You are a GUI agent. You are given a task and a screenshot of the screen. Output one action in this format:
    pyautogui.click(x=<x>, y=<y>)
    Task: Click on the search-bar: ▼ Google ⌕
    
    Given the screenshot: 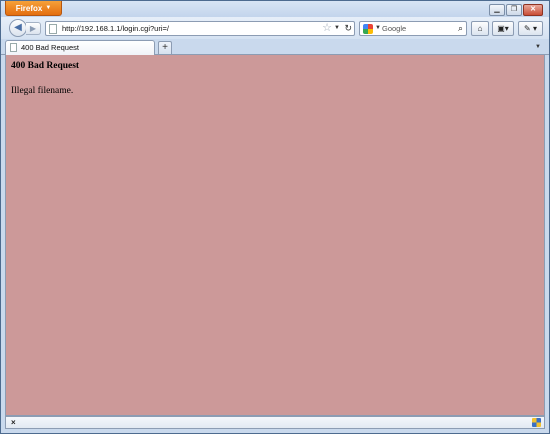 What is the action you would take?
    pyautogui.click(x=413, y=28)
    